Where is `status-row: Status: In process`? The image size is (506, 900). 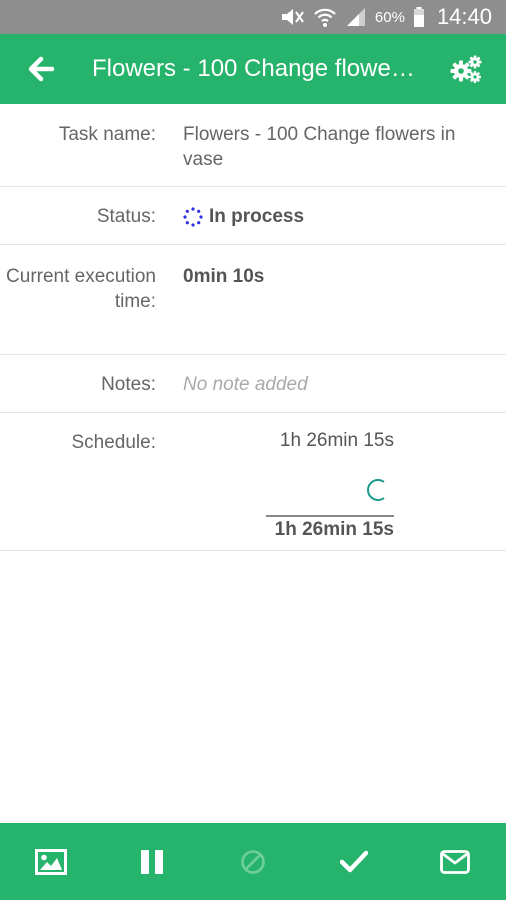 status-row: Status: In process is located at coordinates (253, 216).